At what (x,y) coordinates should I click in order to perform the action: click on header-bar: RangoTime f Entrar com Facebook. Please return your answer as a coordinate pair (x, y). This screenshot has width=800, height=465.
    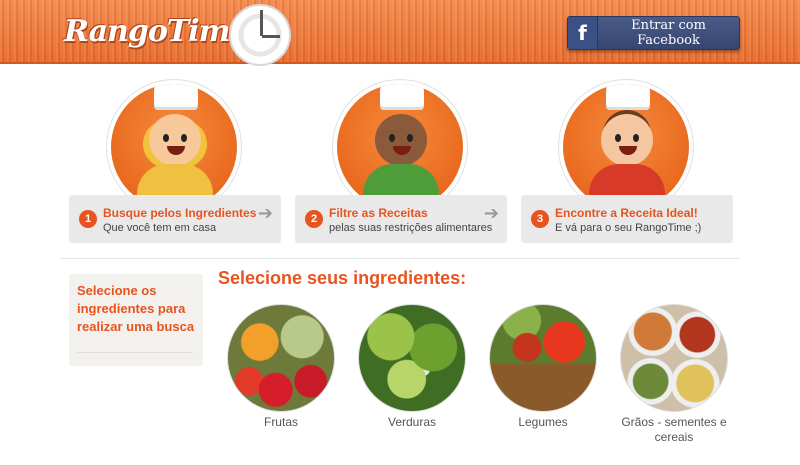
    Looking at the image, I should click on (400, 33).